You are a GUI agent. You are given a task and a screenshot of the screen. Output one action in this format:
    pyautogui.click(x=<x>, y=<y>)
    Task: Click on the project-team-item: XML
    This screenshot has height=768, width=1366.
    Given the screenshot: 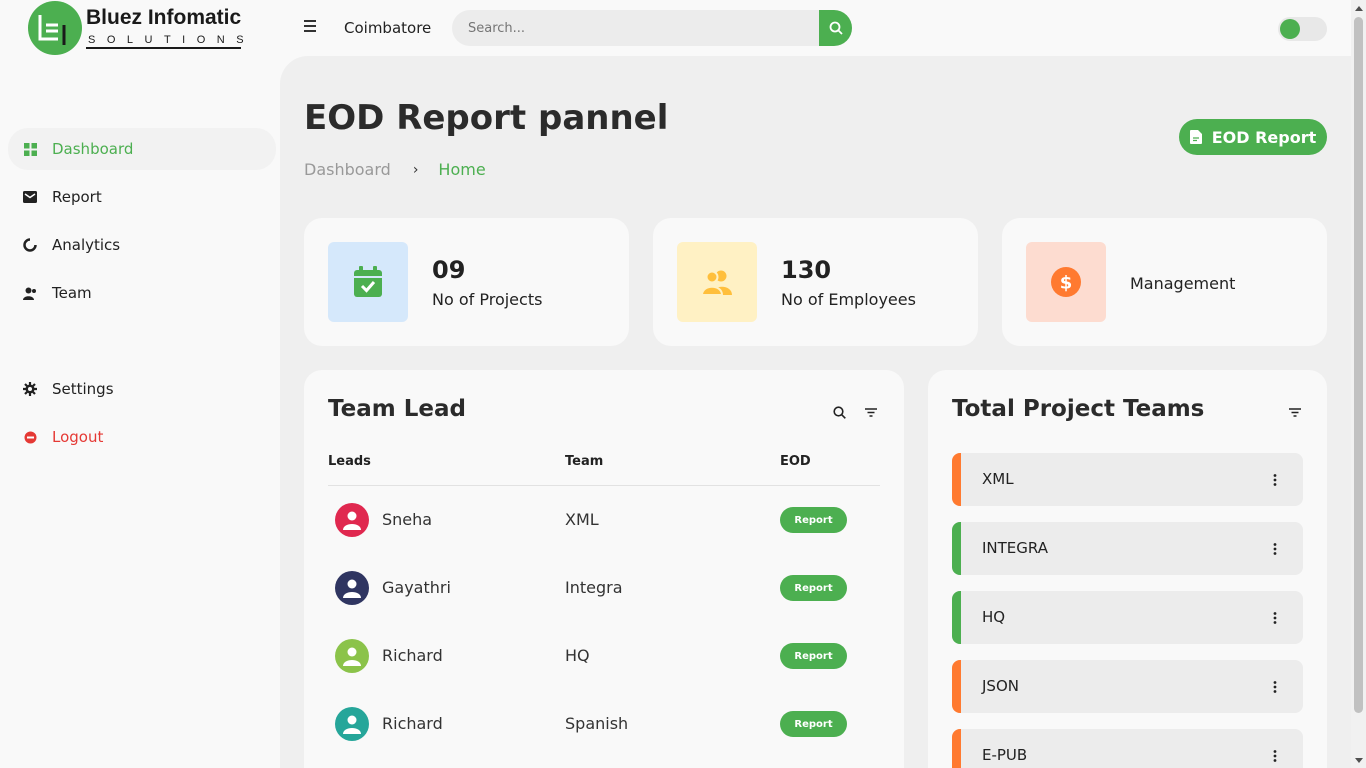 What is the action you would take?
    pyautogui.click(x=1127, y=479)
    